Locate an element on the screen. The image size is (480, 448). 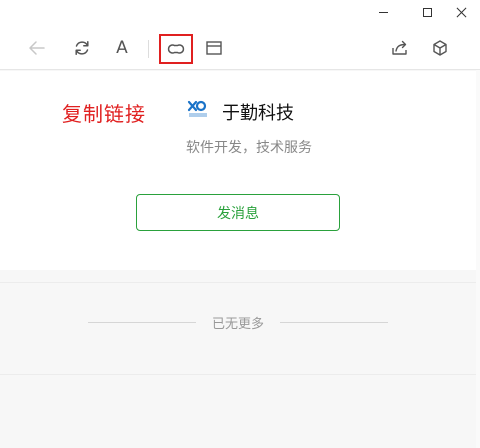
maximize-button is located at coordinates (427, 12).